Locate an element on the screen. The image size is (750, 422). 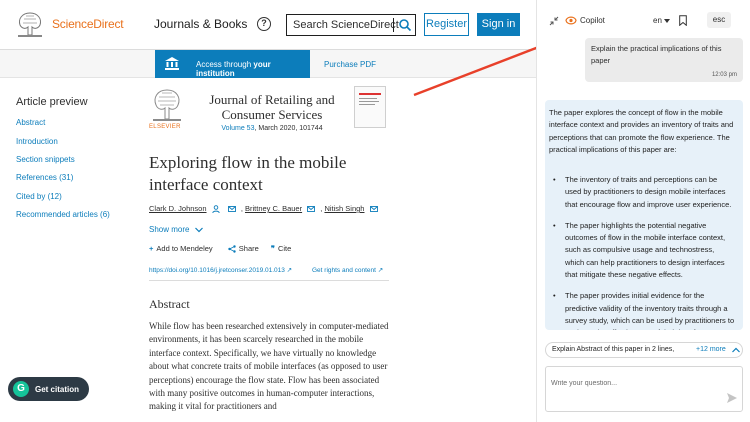
cite-button: ❞ Cite is located at coordinates (281, 248).